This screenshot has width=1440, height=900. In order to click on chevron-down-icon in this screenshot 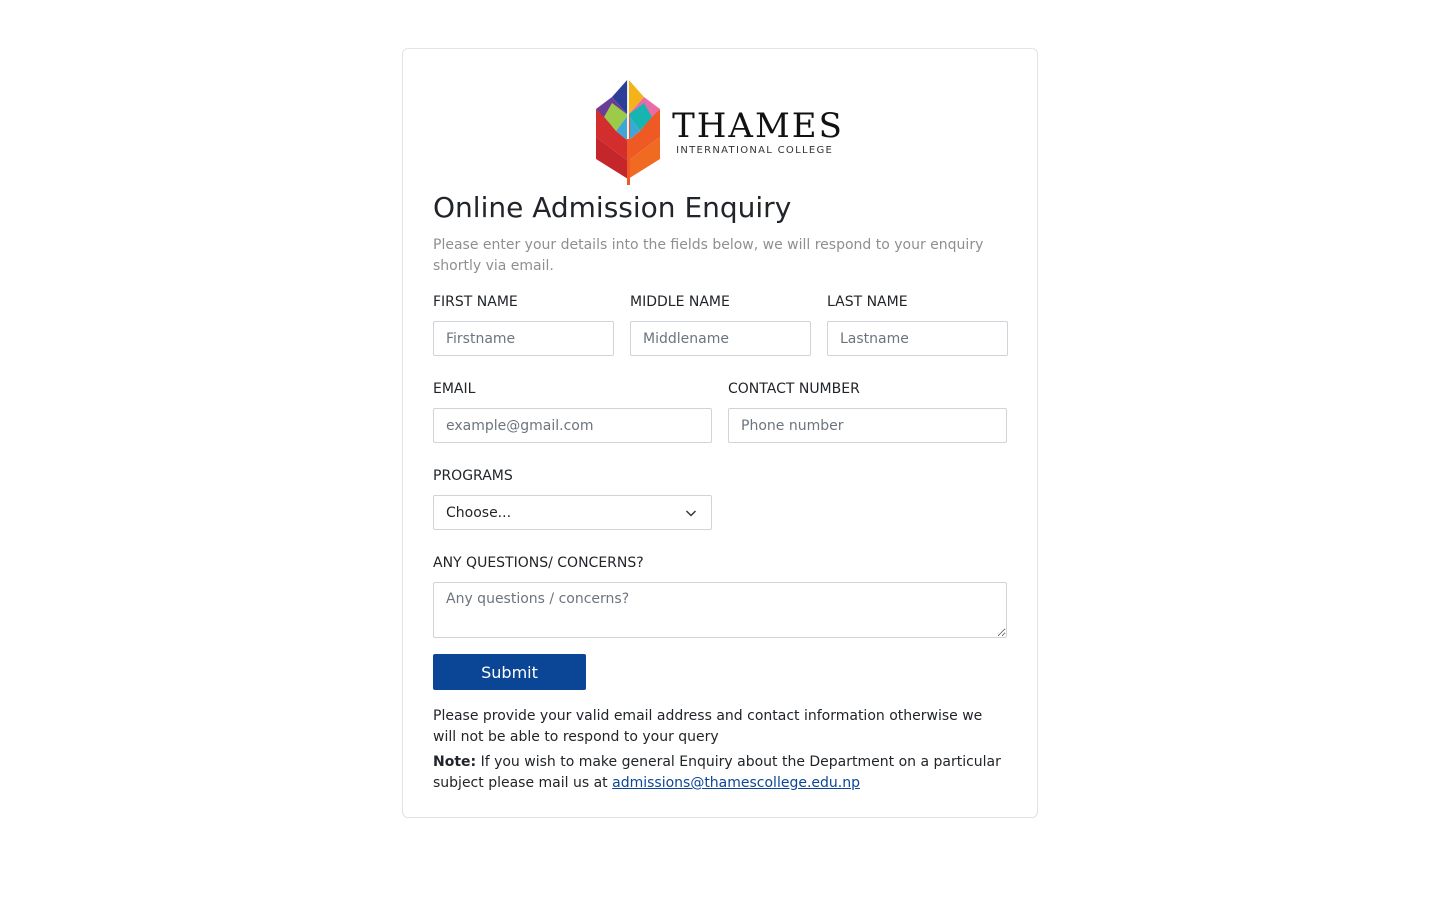, I will do `click(691, 513)`.